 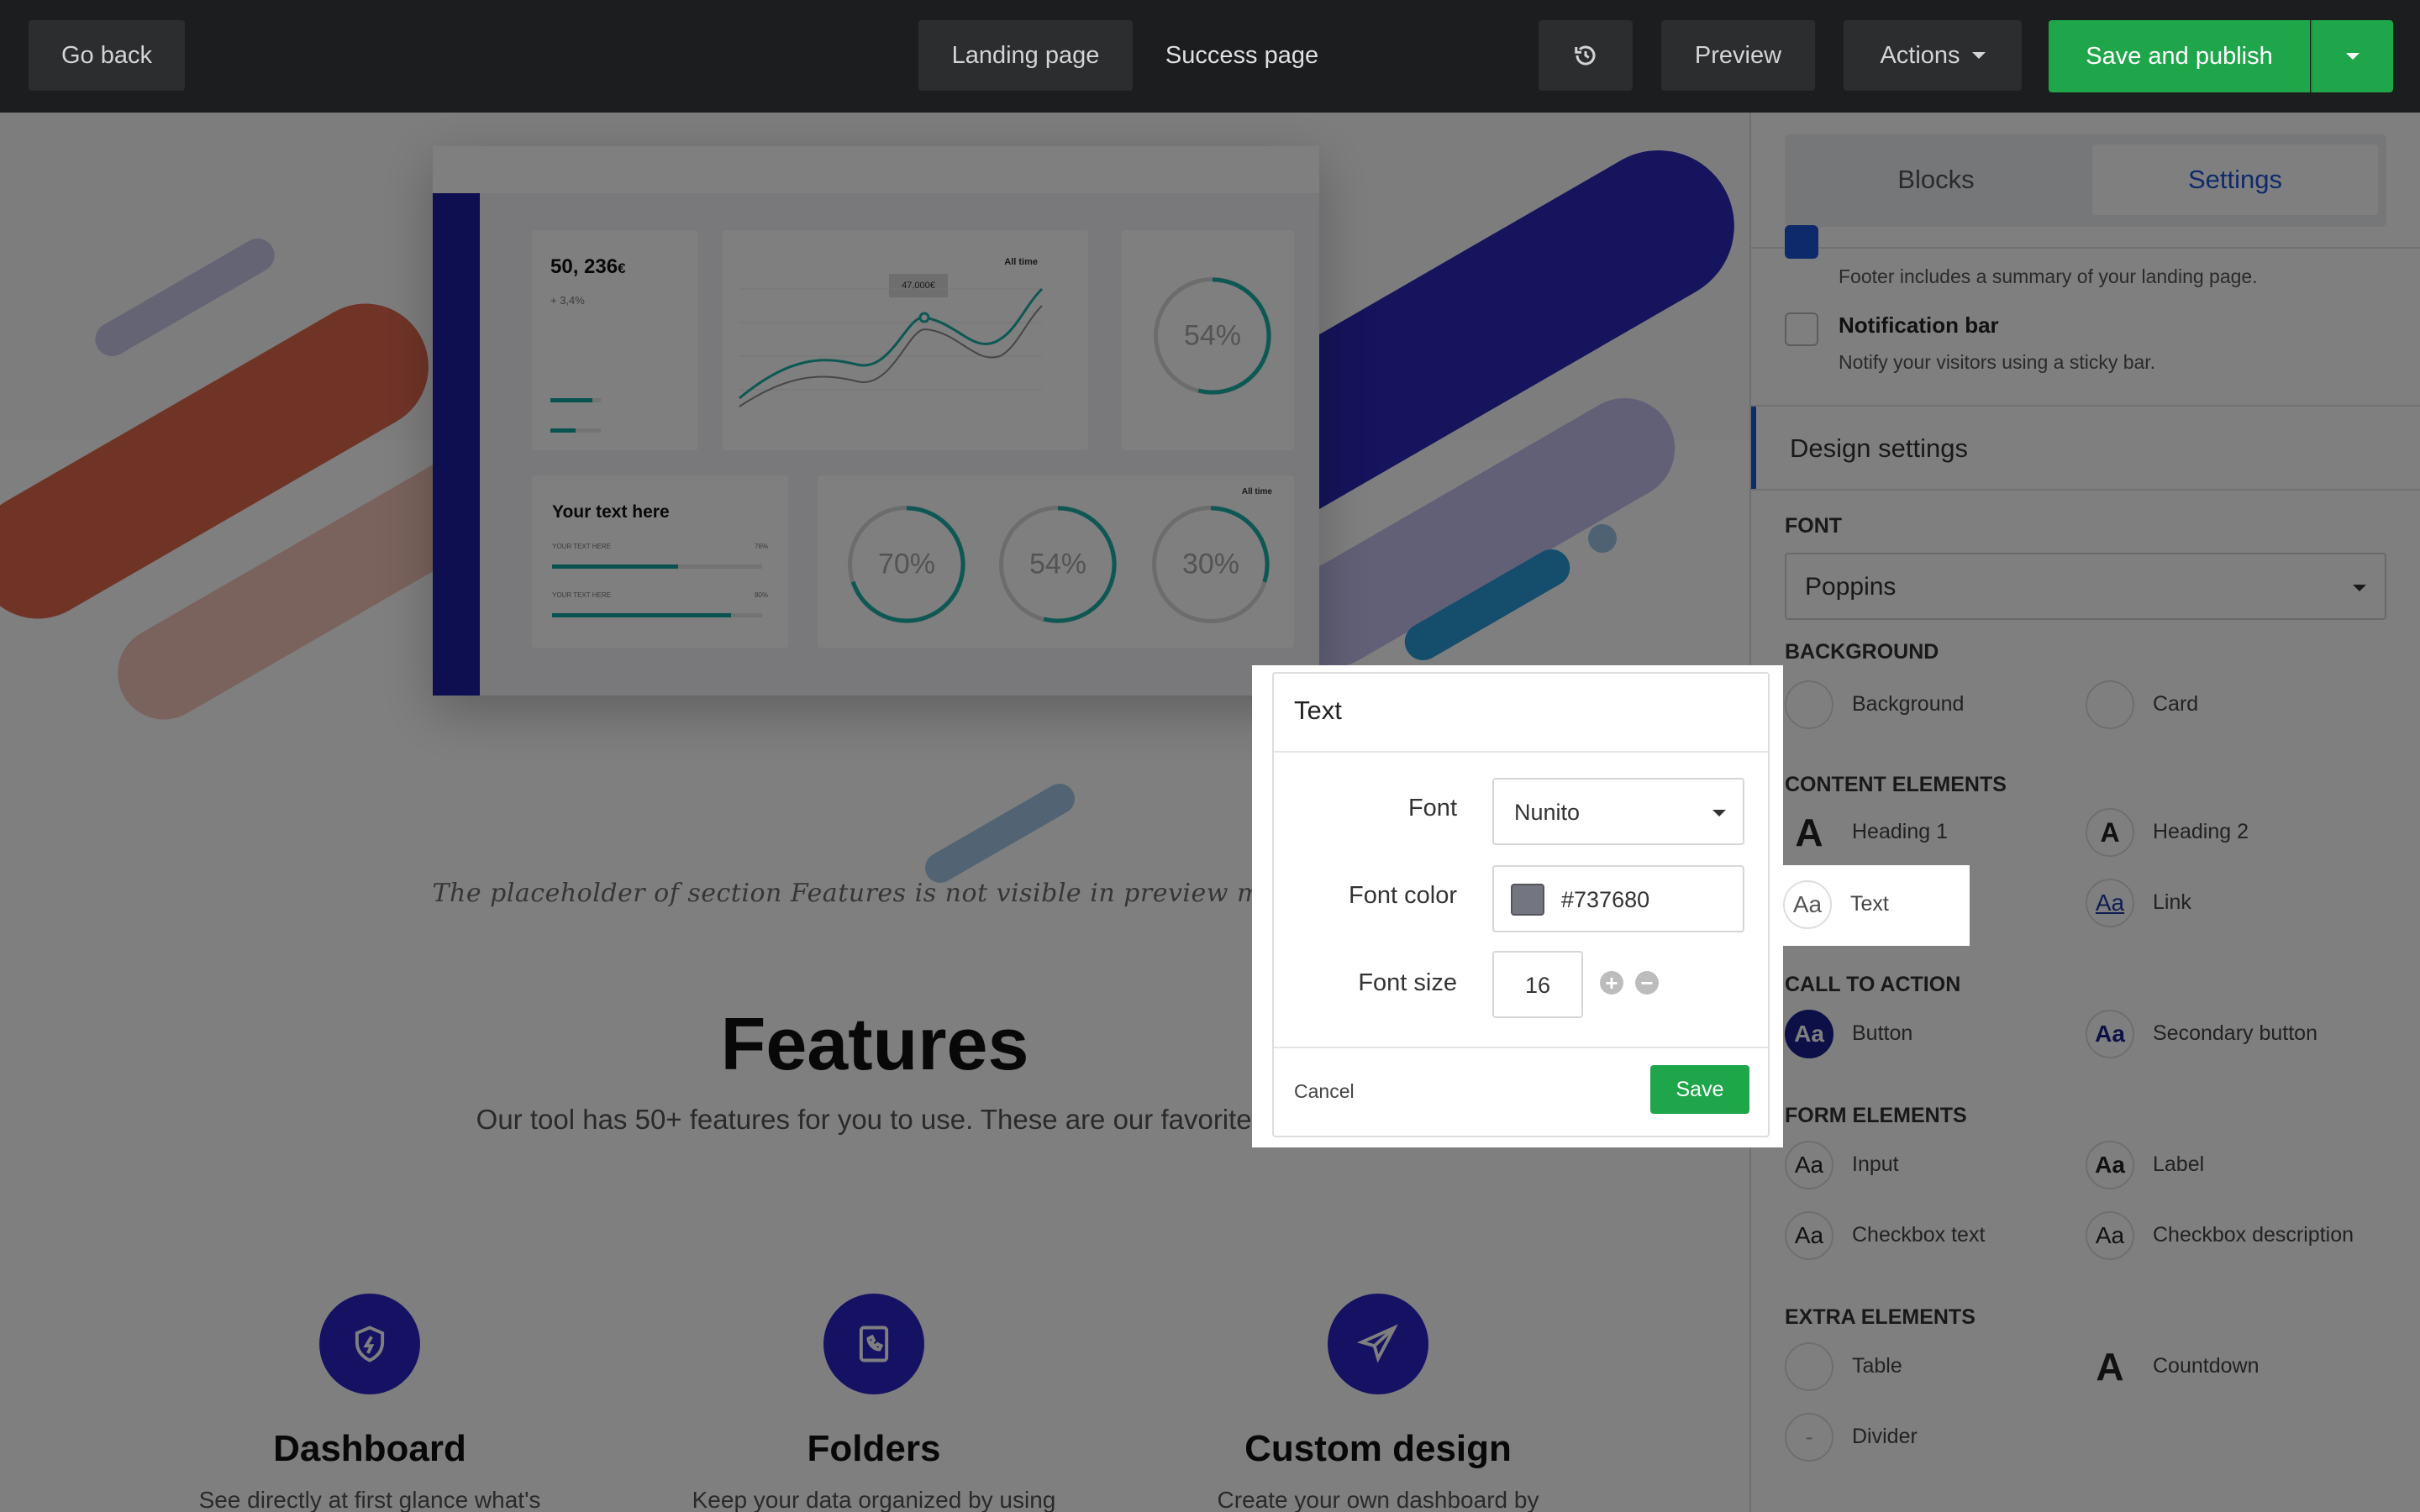 I want to click on font-color-field: #737680, so click(x=1618, y=898).